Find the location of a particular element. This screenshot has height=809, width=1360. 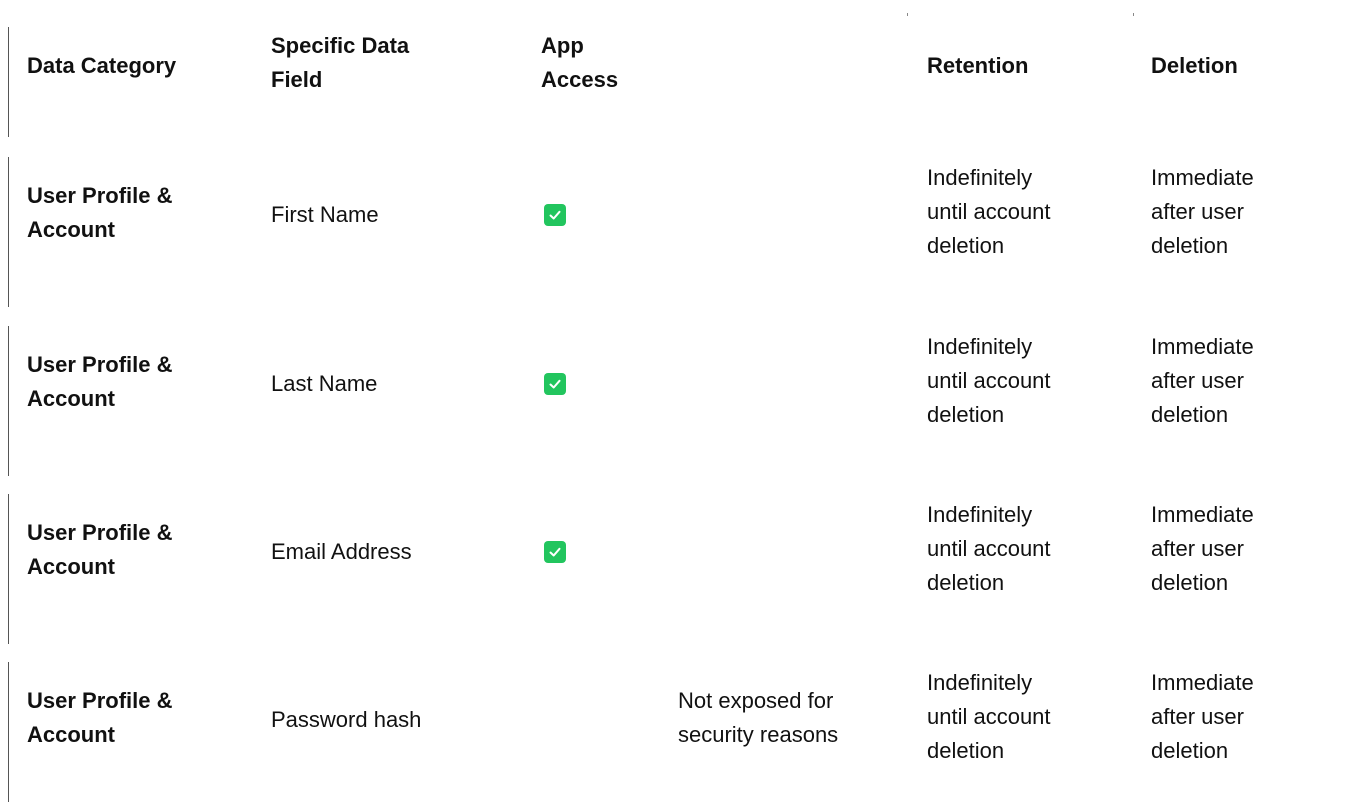

cell-specific-field: First Name is located at coordinates (325, 214).